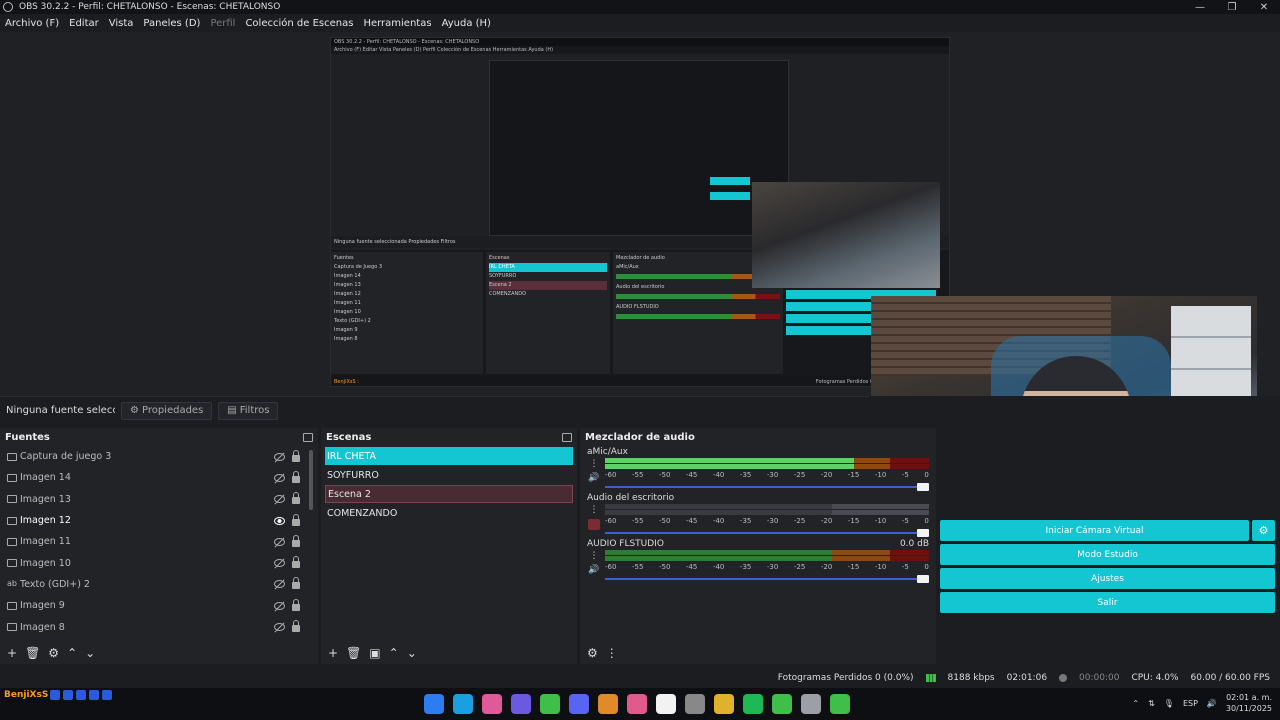  What do you see at coordinates (159, 477) in the screenshot?
I see `source-item: Imagen 14` at bounding box center [159, 477].